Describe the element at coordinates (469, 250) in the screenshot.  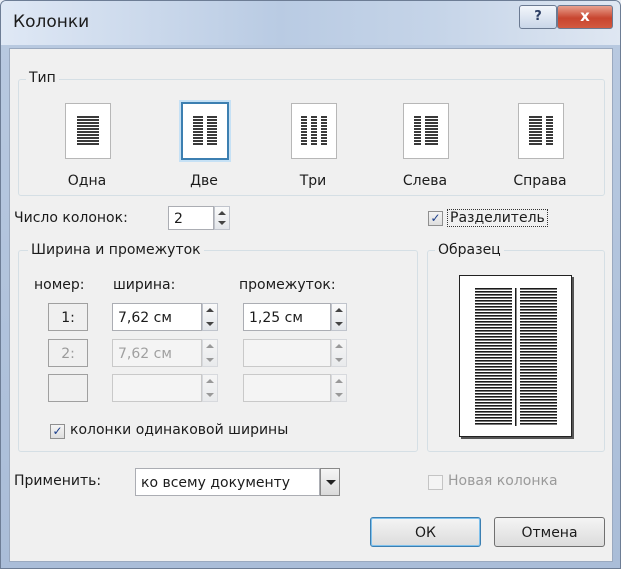
I see `preview-label: Образец` at that location.